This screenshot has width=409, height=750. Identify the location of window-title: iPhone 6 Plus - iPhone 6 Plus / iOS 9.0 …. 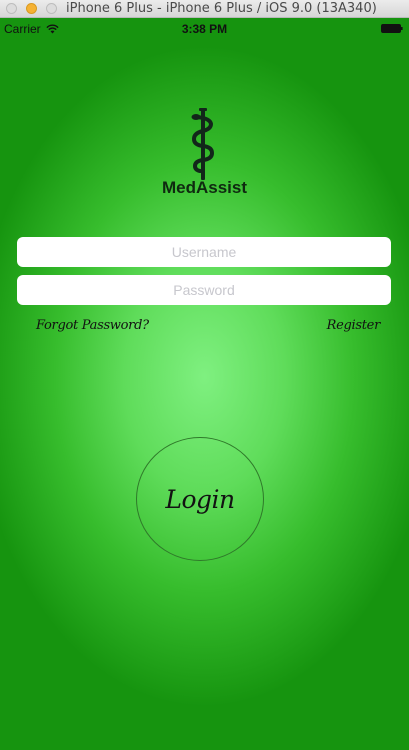
(221, 8).